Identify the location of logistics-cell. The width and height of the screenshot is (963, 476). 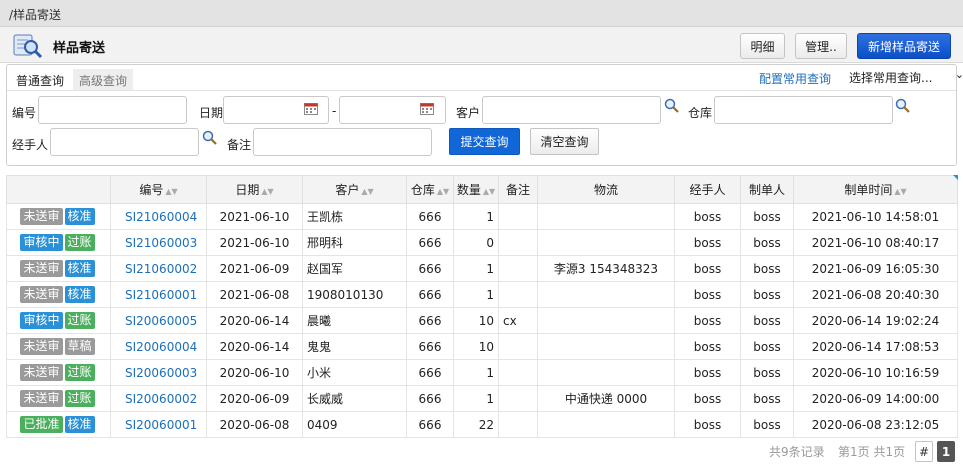
(606, 372).